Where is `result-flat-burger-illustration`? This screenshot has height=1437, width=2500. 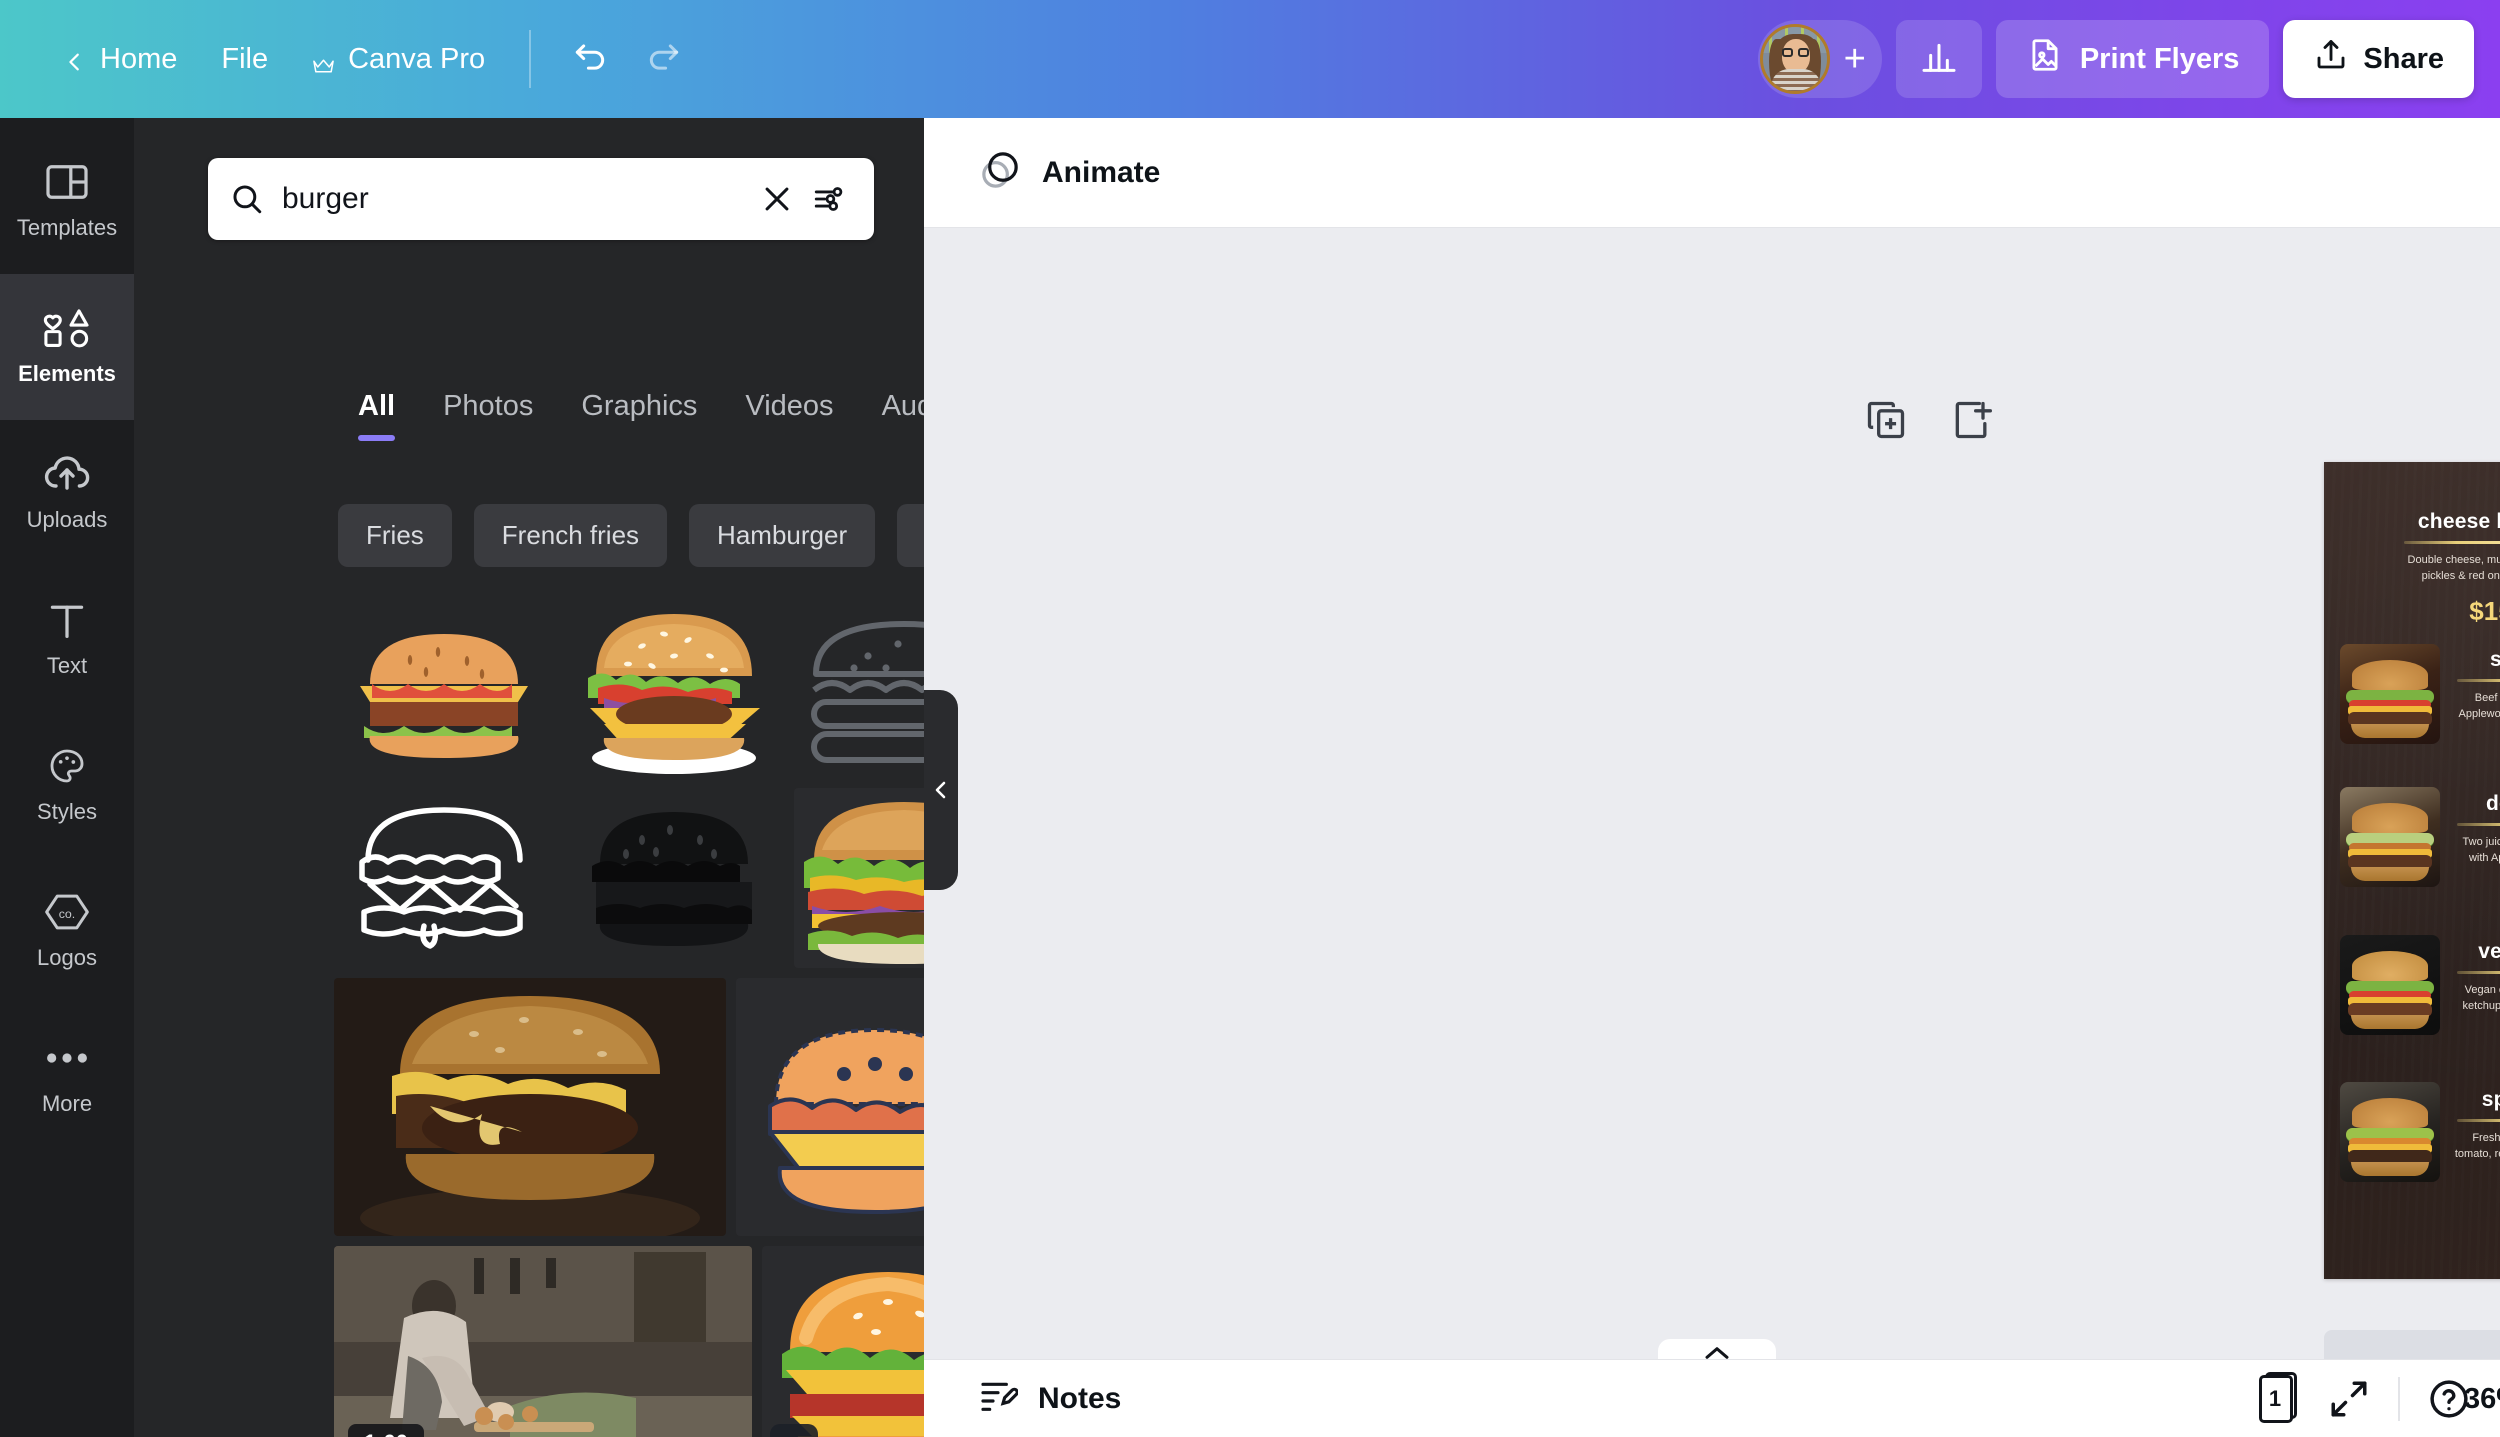
result-flat-burger-illustration is located at coordinates (444, 688).